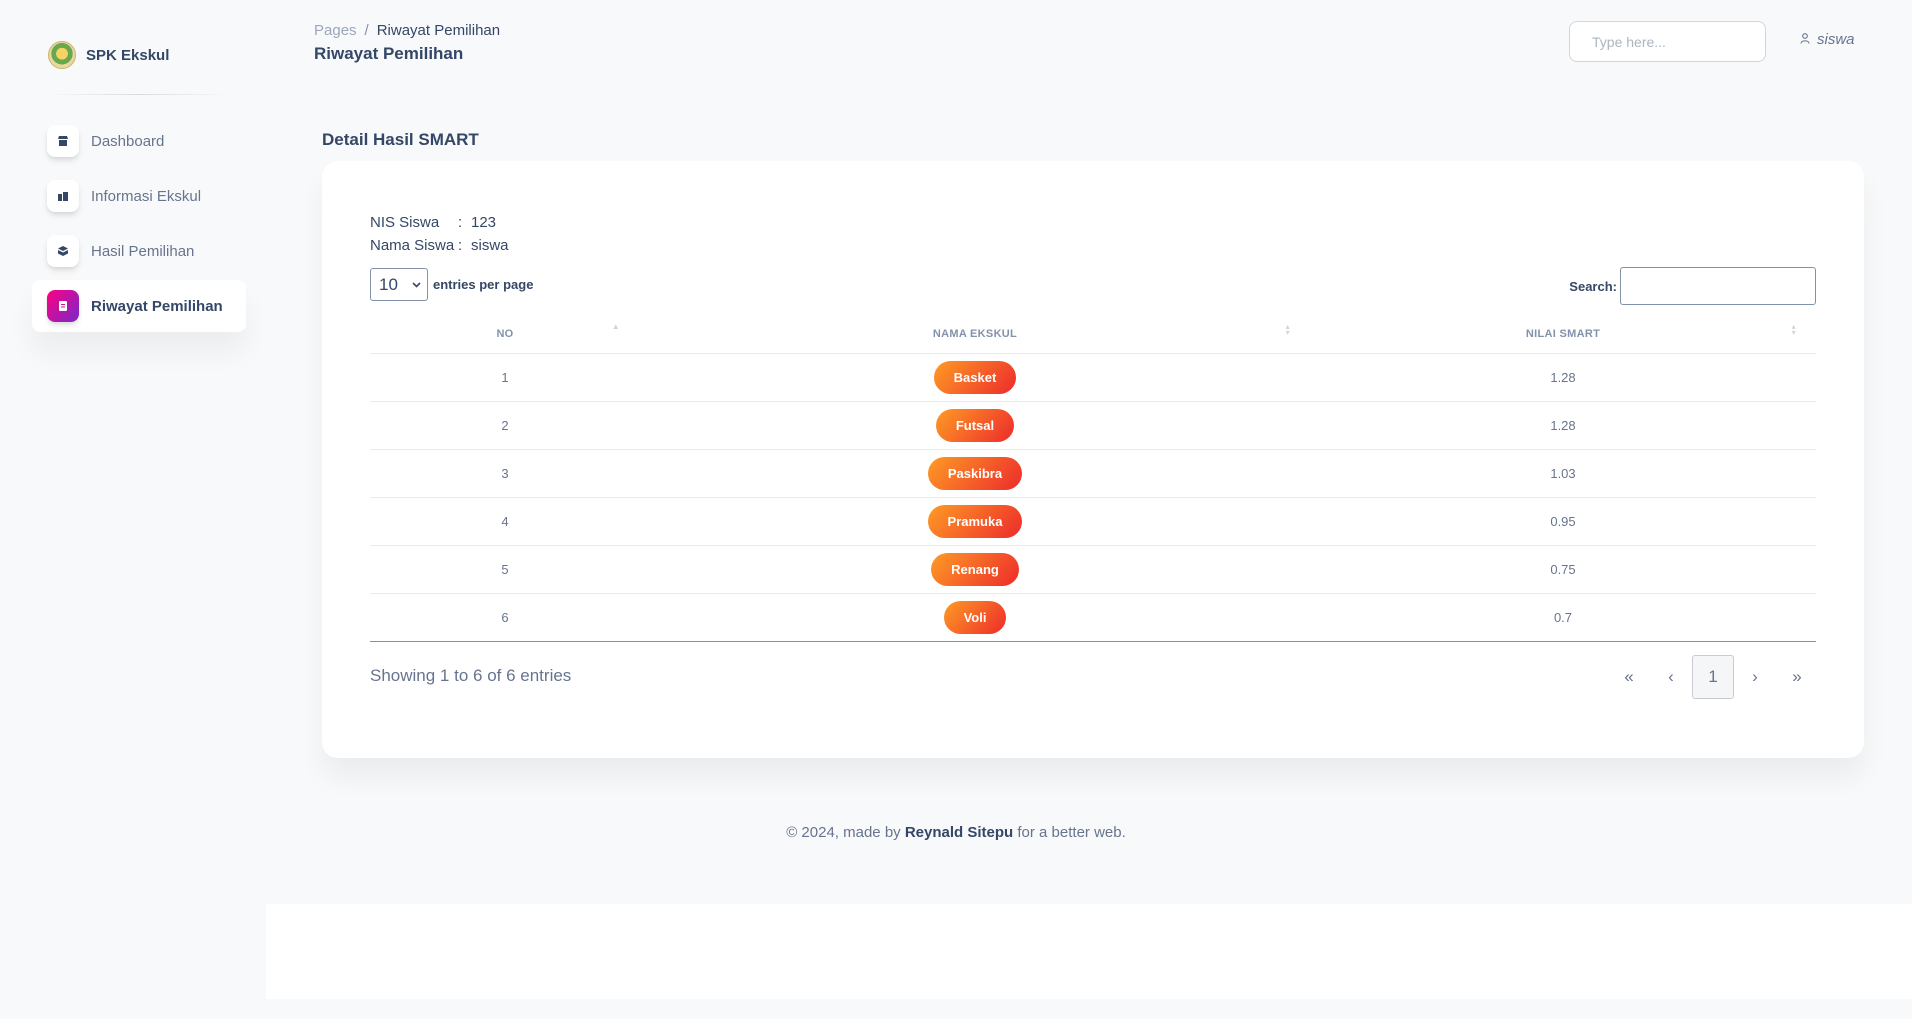 This screenshot has height=1019, width=1912. Describe the element at coordinates (63, 251) in the screenshot. I see `box-icon` at that location.